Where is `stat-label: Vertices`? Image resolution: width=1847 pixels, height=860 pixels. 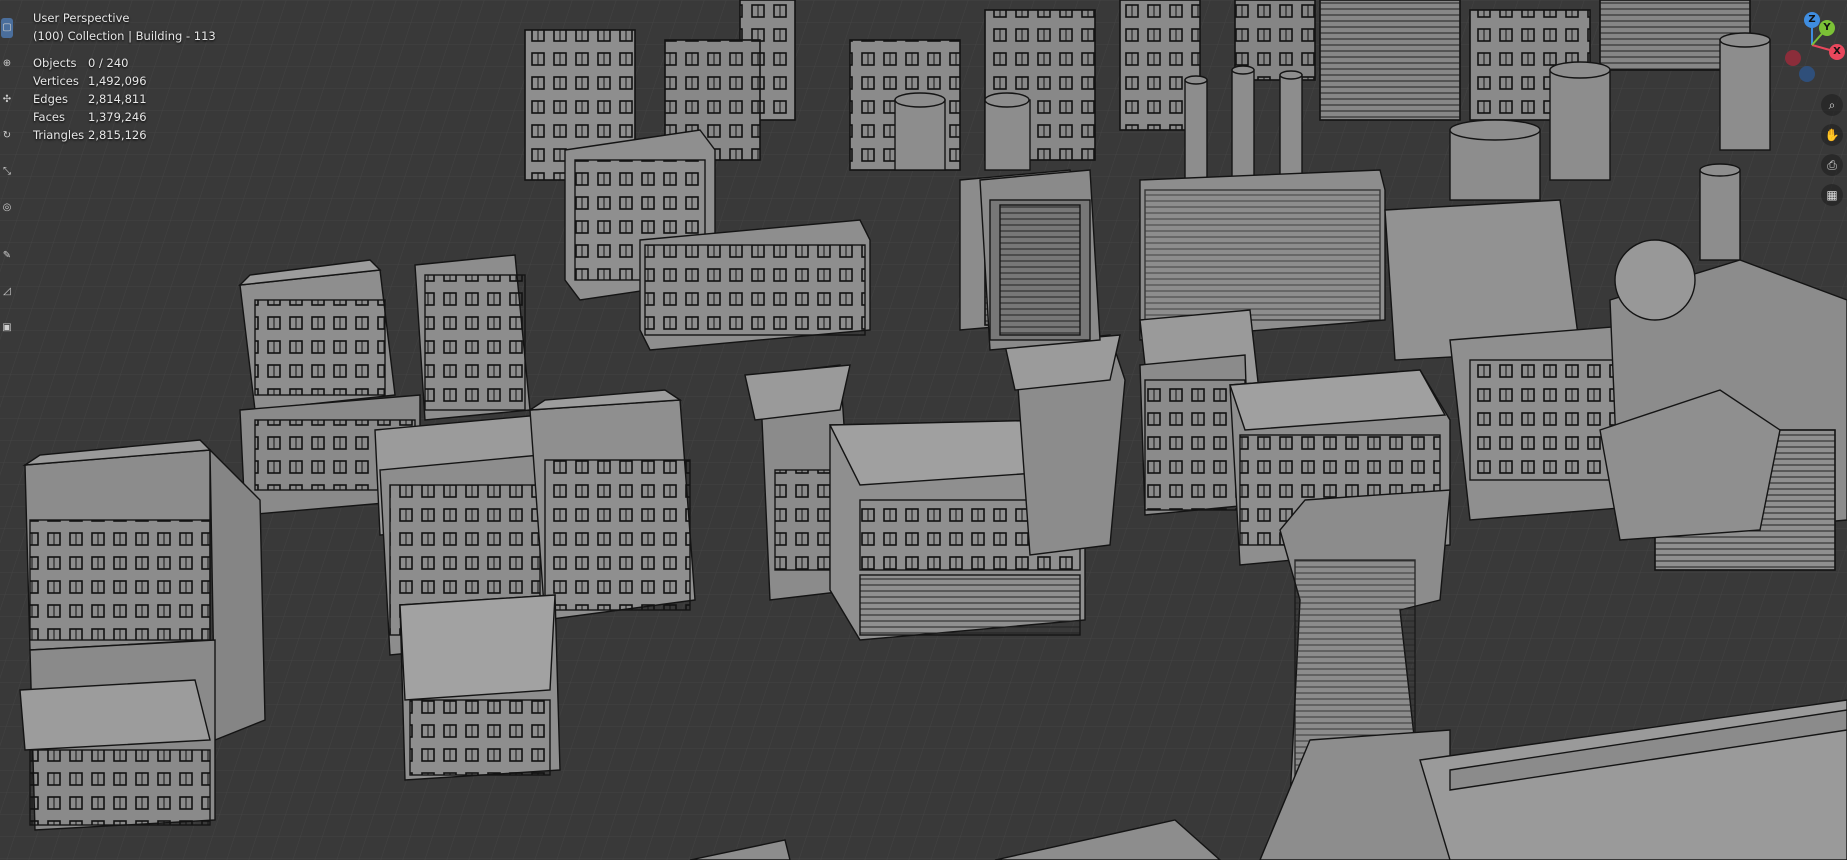 stat-label: Vertices is located at coordinates (56, 81).